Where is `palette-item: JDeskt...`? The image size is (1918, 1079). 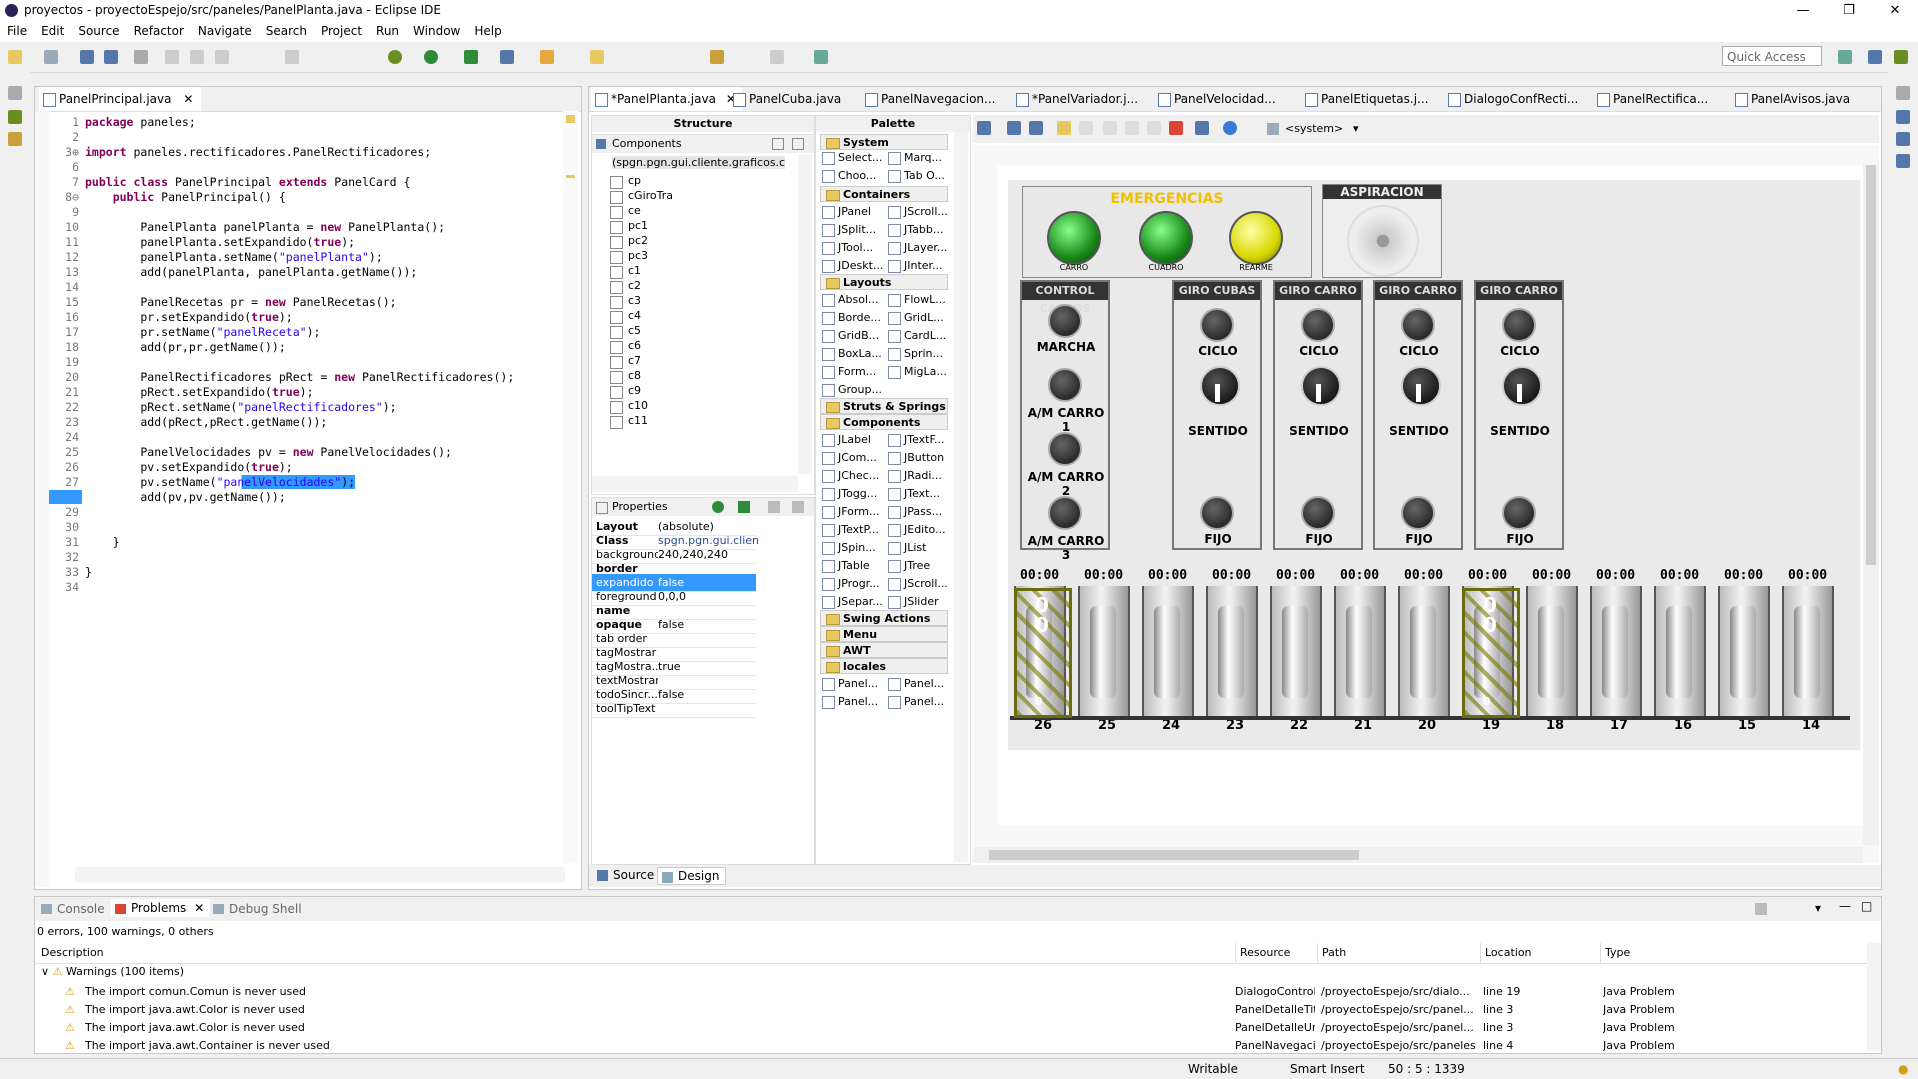
palette-item: JDeskt... is located at coordinates (854, 266).